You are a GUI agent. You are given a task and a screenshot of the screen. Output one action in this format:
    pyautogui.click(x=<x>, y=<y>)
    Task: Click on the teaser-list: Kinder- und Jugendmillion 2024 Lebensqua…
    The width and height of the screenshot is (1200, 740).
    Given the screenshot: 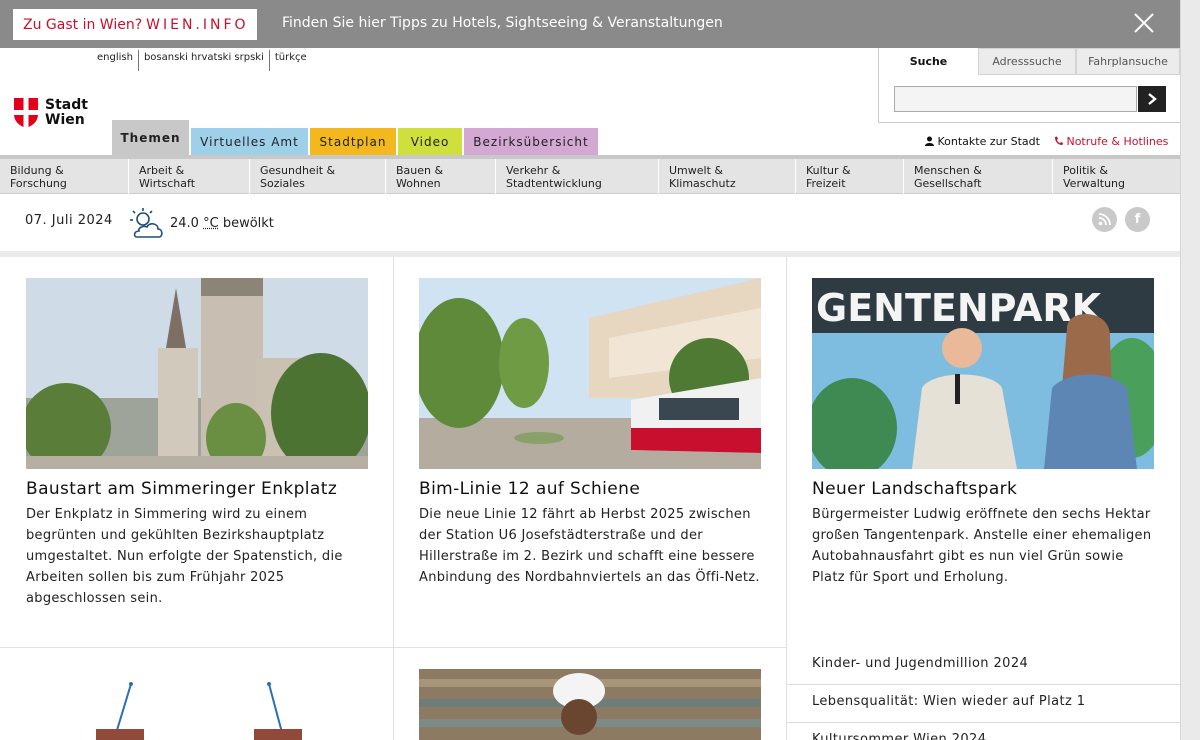 What is the action you would take?
    pyautogui.click(x=983, y=693)
    